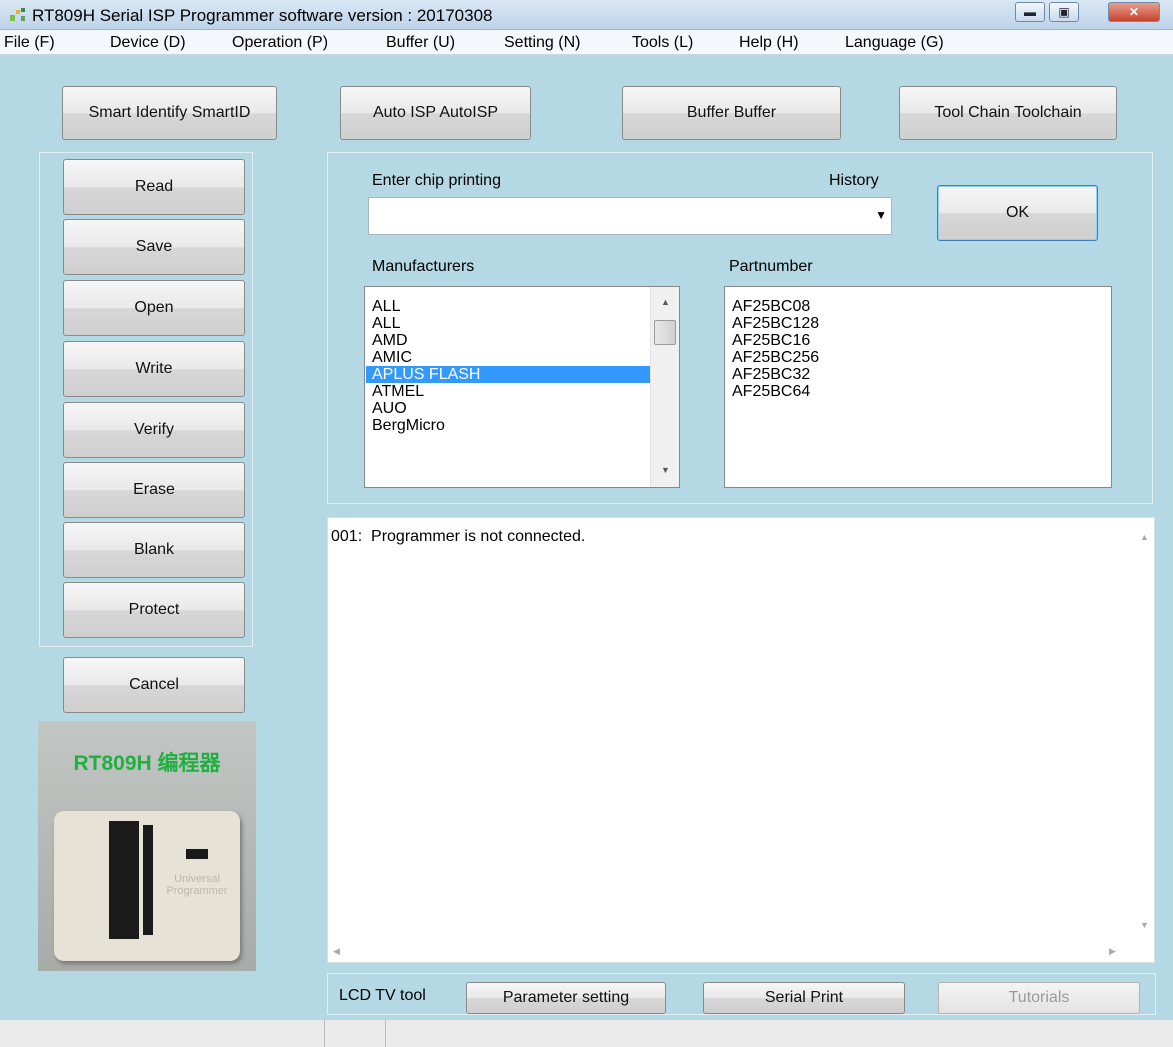 This screenshot has height=1047, width=1173. Describe the element at coordinates (154, 187) in the screenshot. I see `read-button: Read` at that location.